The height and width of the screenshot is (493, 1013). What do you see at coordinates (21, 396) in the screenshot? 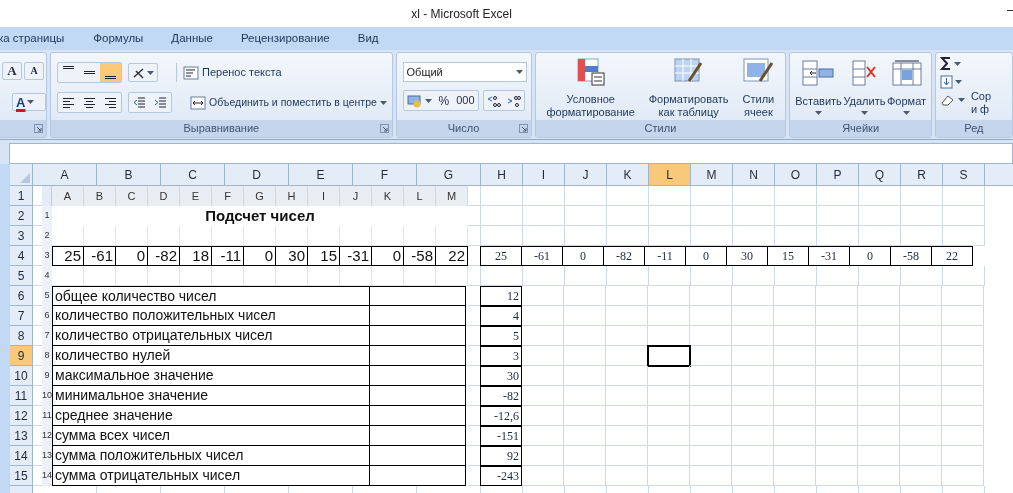
I see `row-header: 11` at bounding box center [21, 396].